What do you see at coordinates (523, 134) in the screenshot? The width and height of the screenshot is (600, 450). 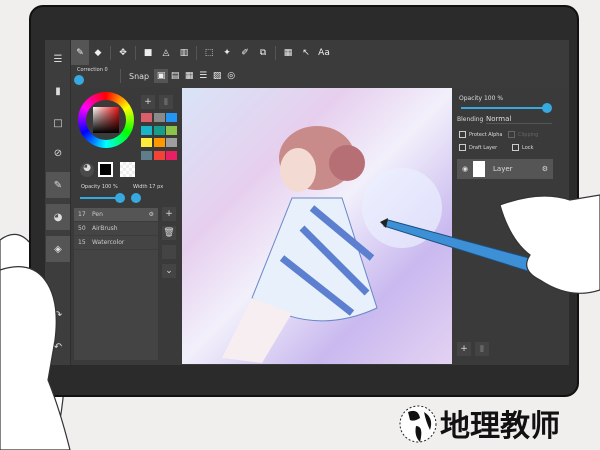 I see `clipping-checkbox: Clipping` at bounding box center [523, 134].